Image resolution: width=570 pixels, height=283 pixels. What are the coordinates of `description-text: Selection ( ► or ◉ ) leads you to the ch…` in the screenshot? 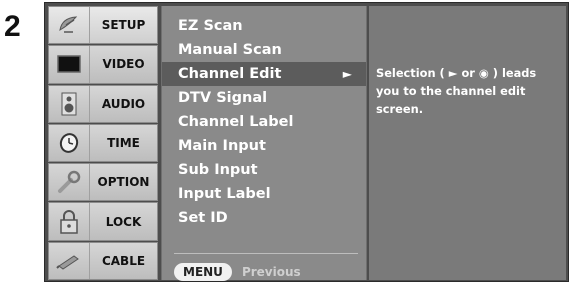 It's located at (456, 91).